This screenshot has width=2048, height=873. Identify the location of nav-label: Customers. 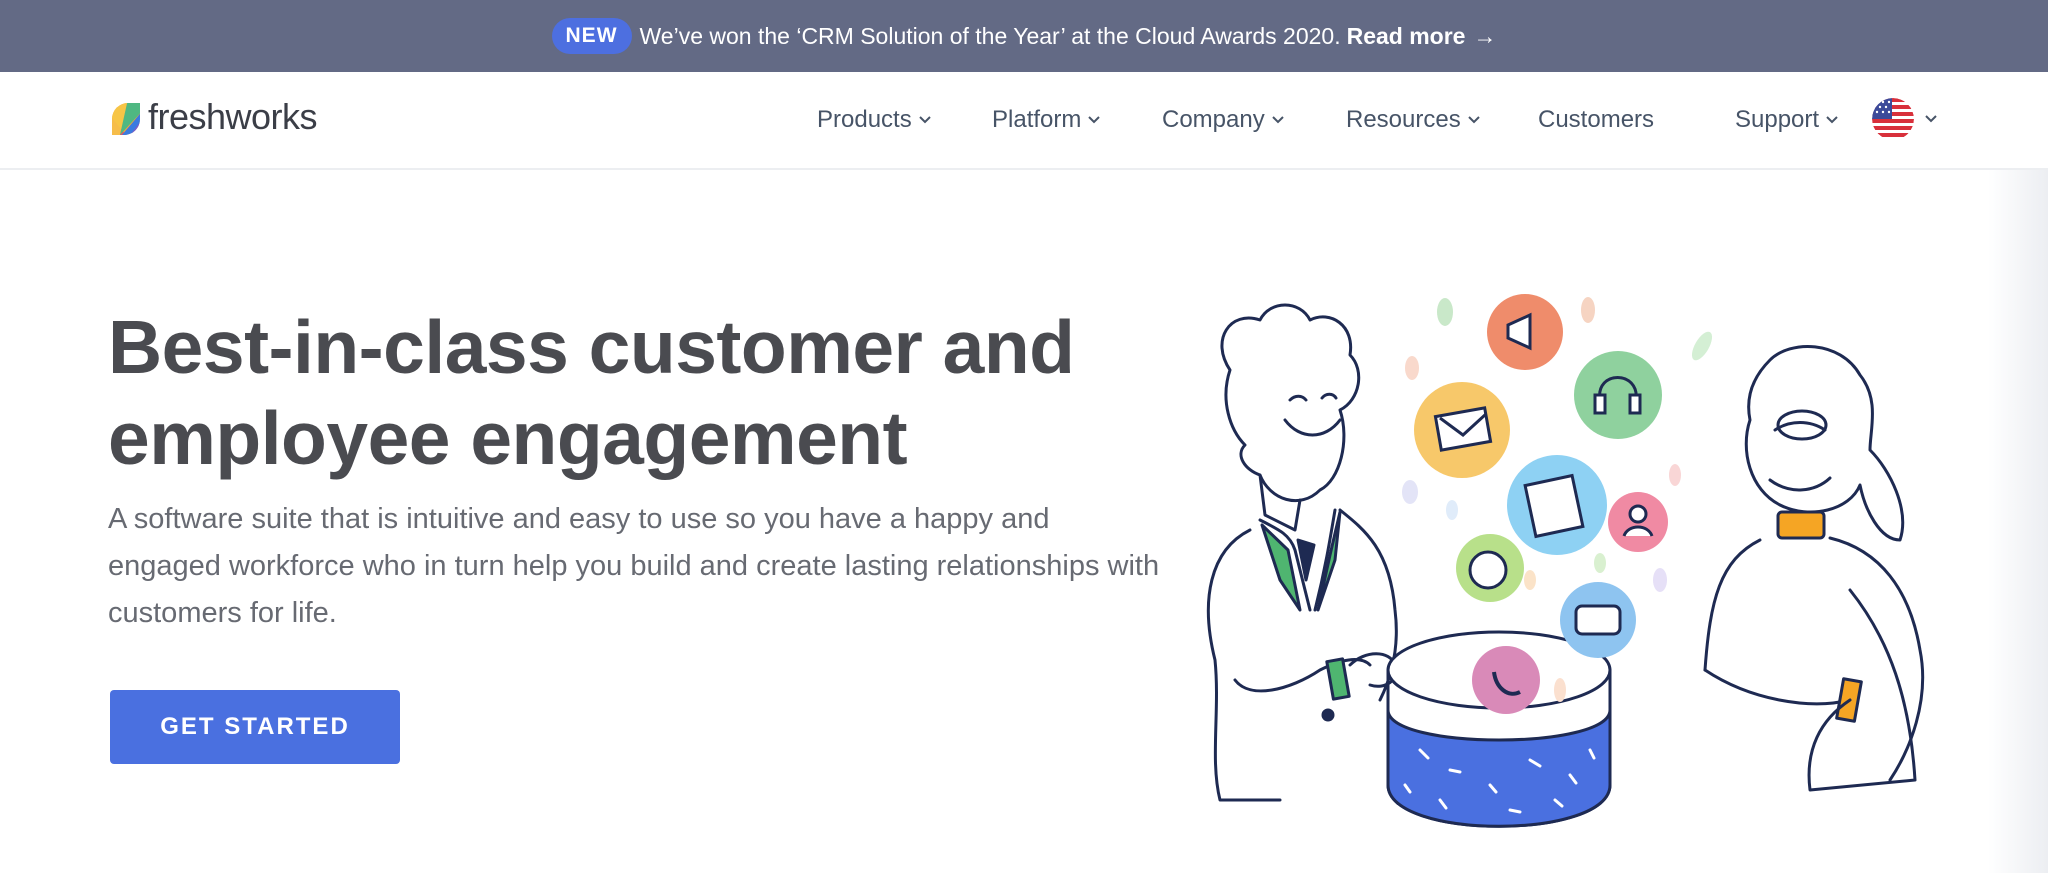
(1596, 119).